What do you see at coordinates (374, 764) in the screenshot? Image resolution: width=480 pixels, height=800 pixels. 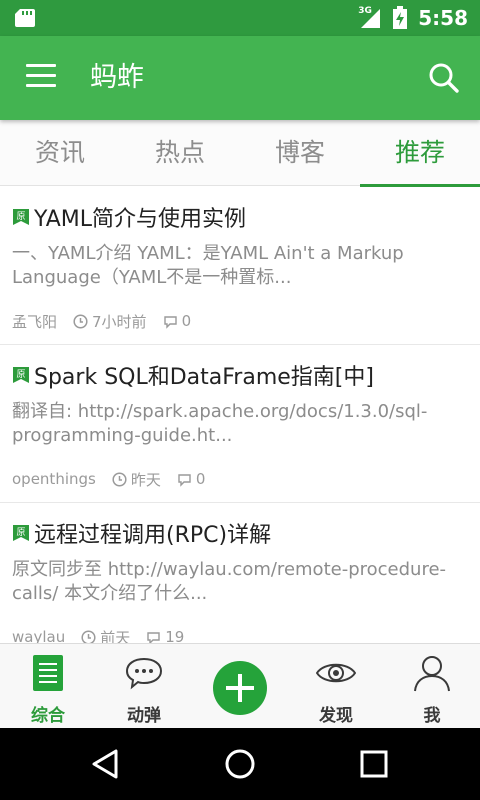 I see `recents-icon` at bounding box center [374, 764].